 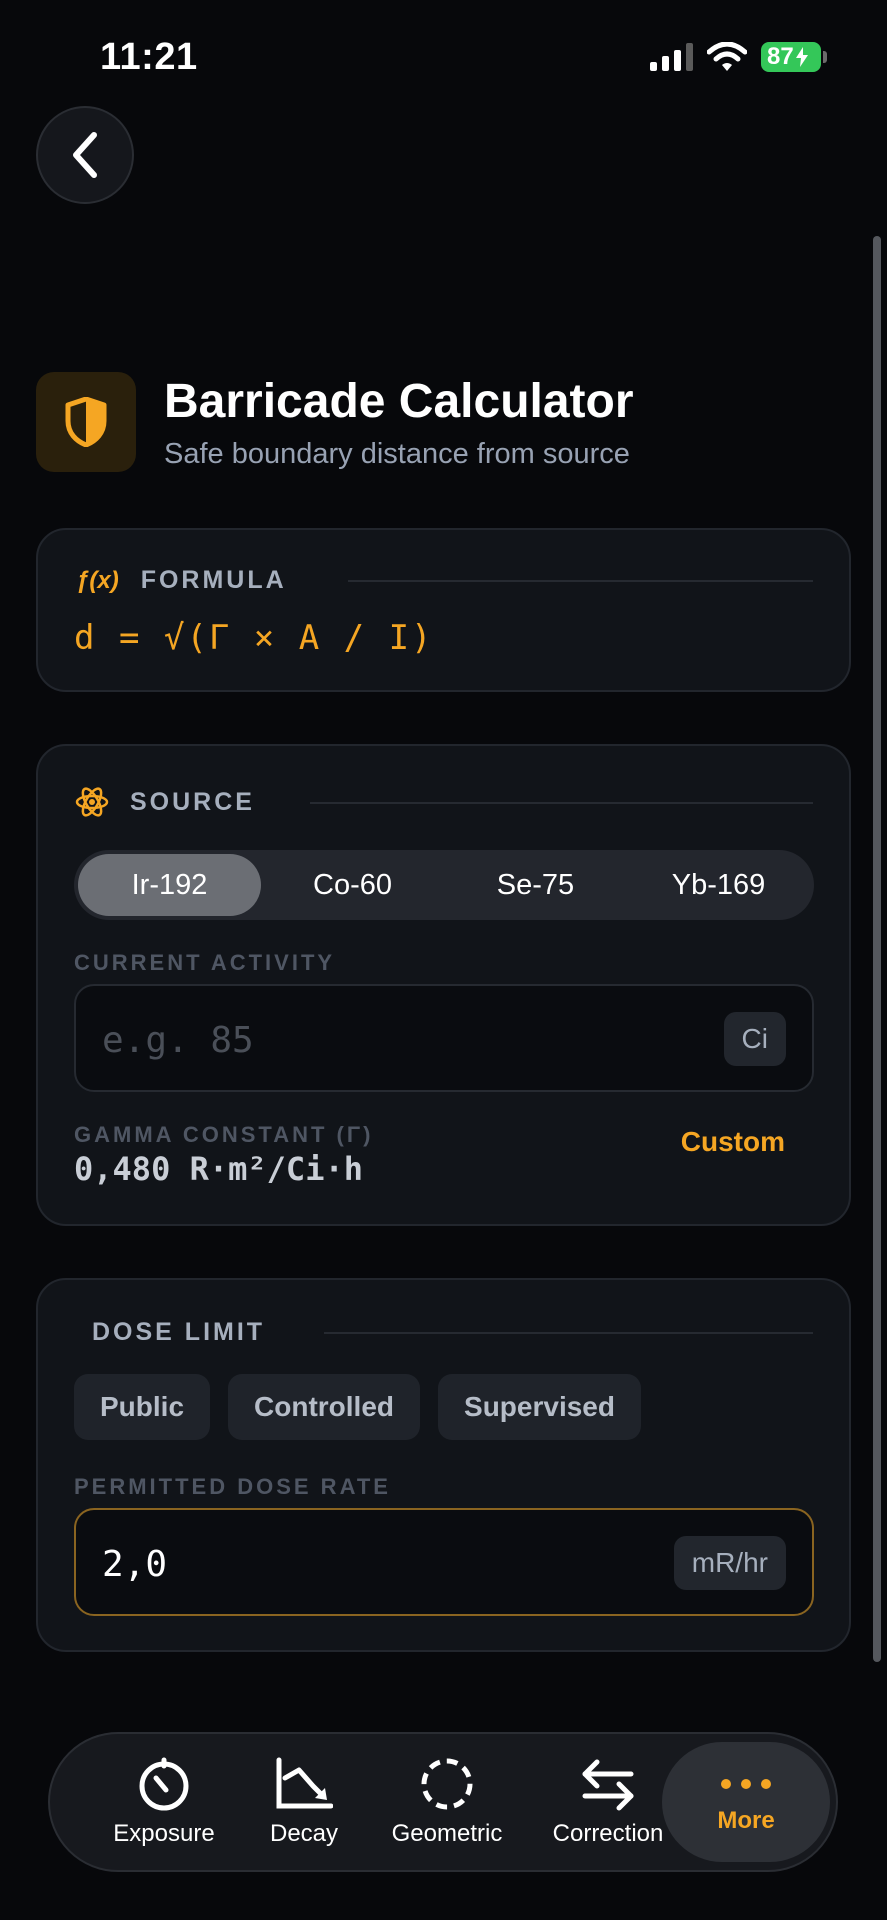 I want to click on formula-card: ƒ(x) FORMULA d = √(Γ × A / I), so click(x=443, y=610).